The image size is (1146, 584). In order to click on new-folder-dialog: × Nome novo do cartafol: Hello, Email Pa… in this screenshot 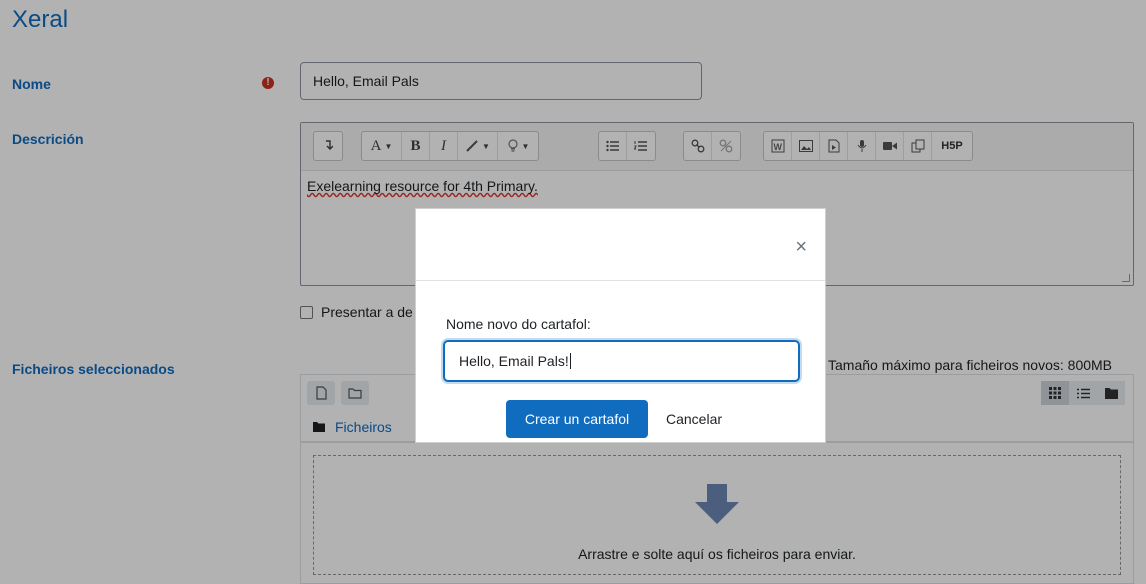, I will do `click(620, 325)`.